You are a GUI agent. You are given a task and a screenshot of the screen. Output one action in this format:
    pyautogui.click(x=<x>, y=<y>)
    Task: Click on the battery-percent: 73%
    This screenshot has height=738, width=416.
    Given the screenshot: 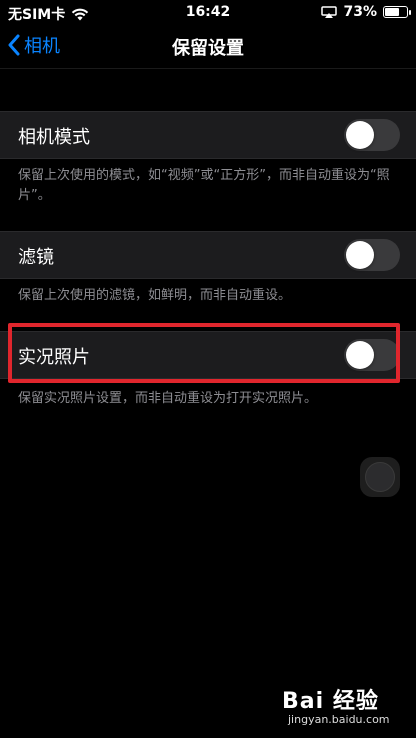 What is the action you would take?
    pyautogui.click(x=360, y=12)
    